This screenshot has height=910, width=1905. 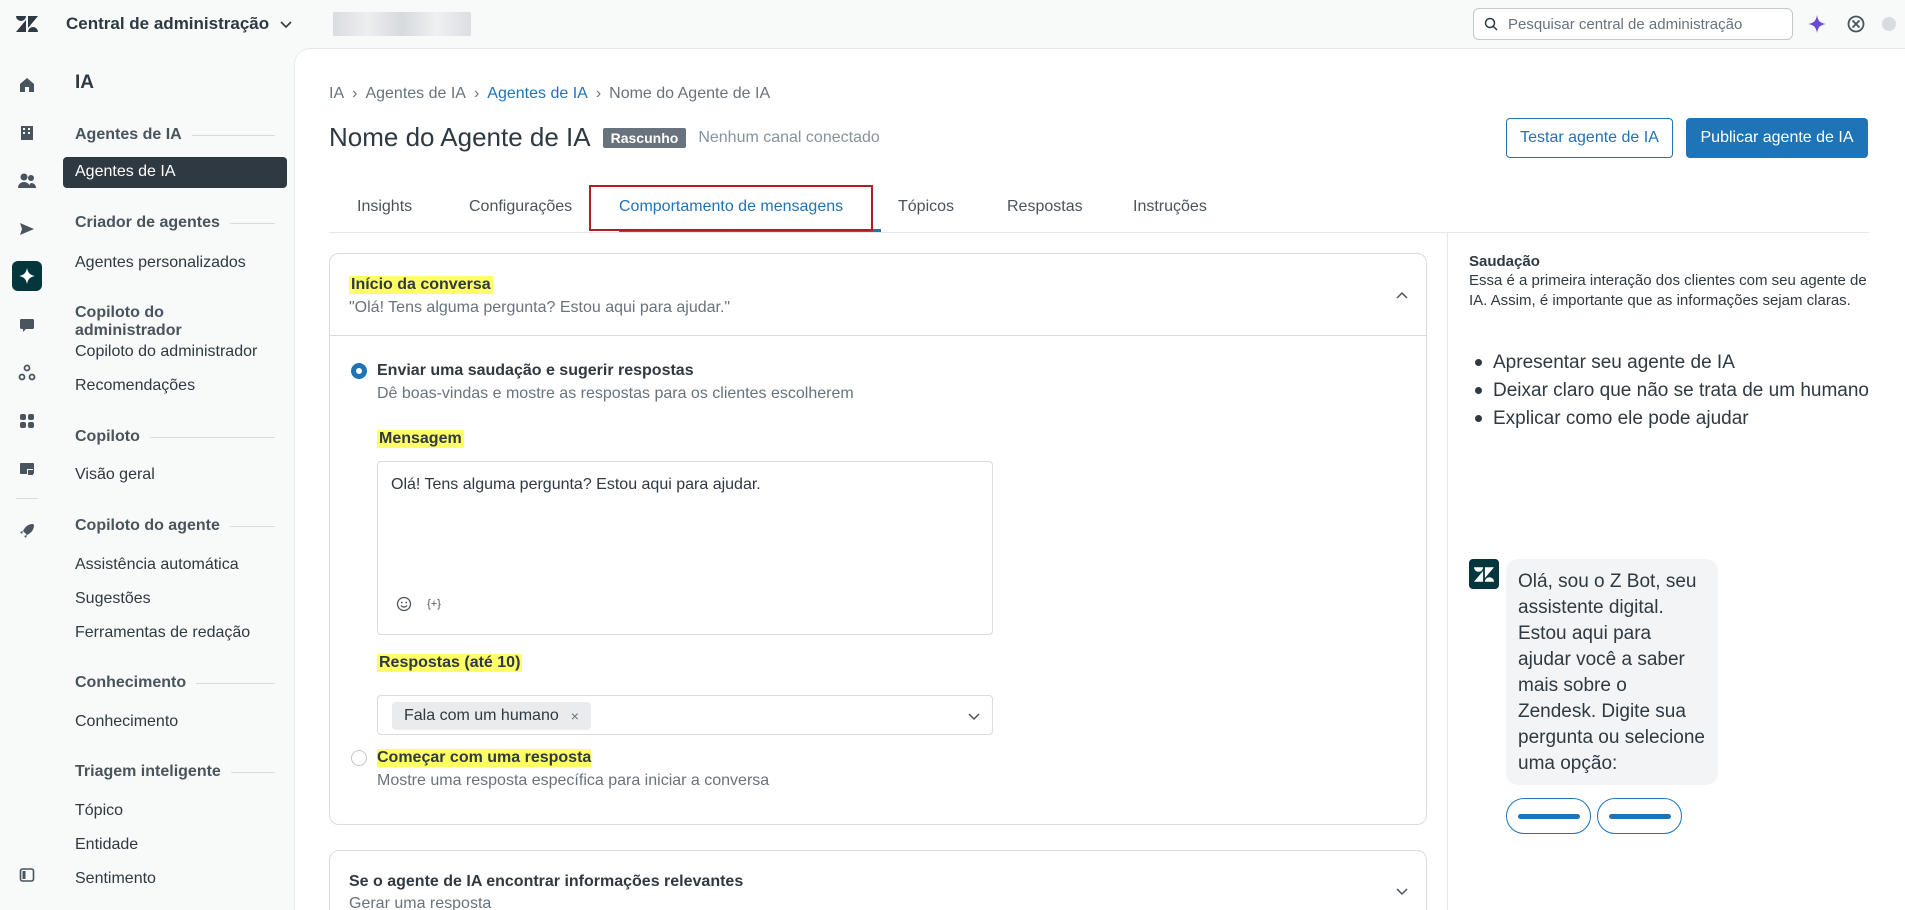 I want to click on icon-rail, so click(x=27, y=479).